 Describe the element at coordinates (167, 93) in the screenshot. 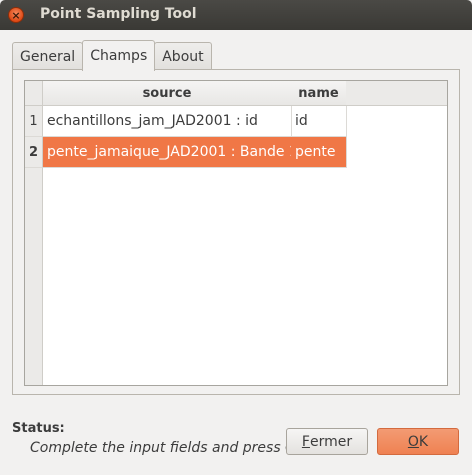

I see `column-header-source: source` at that location.